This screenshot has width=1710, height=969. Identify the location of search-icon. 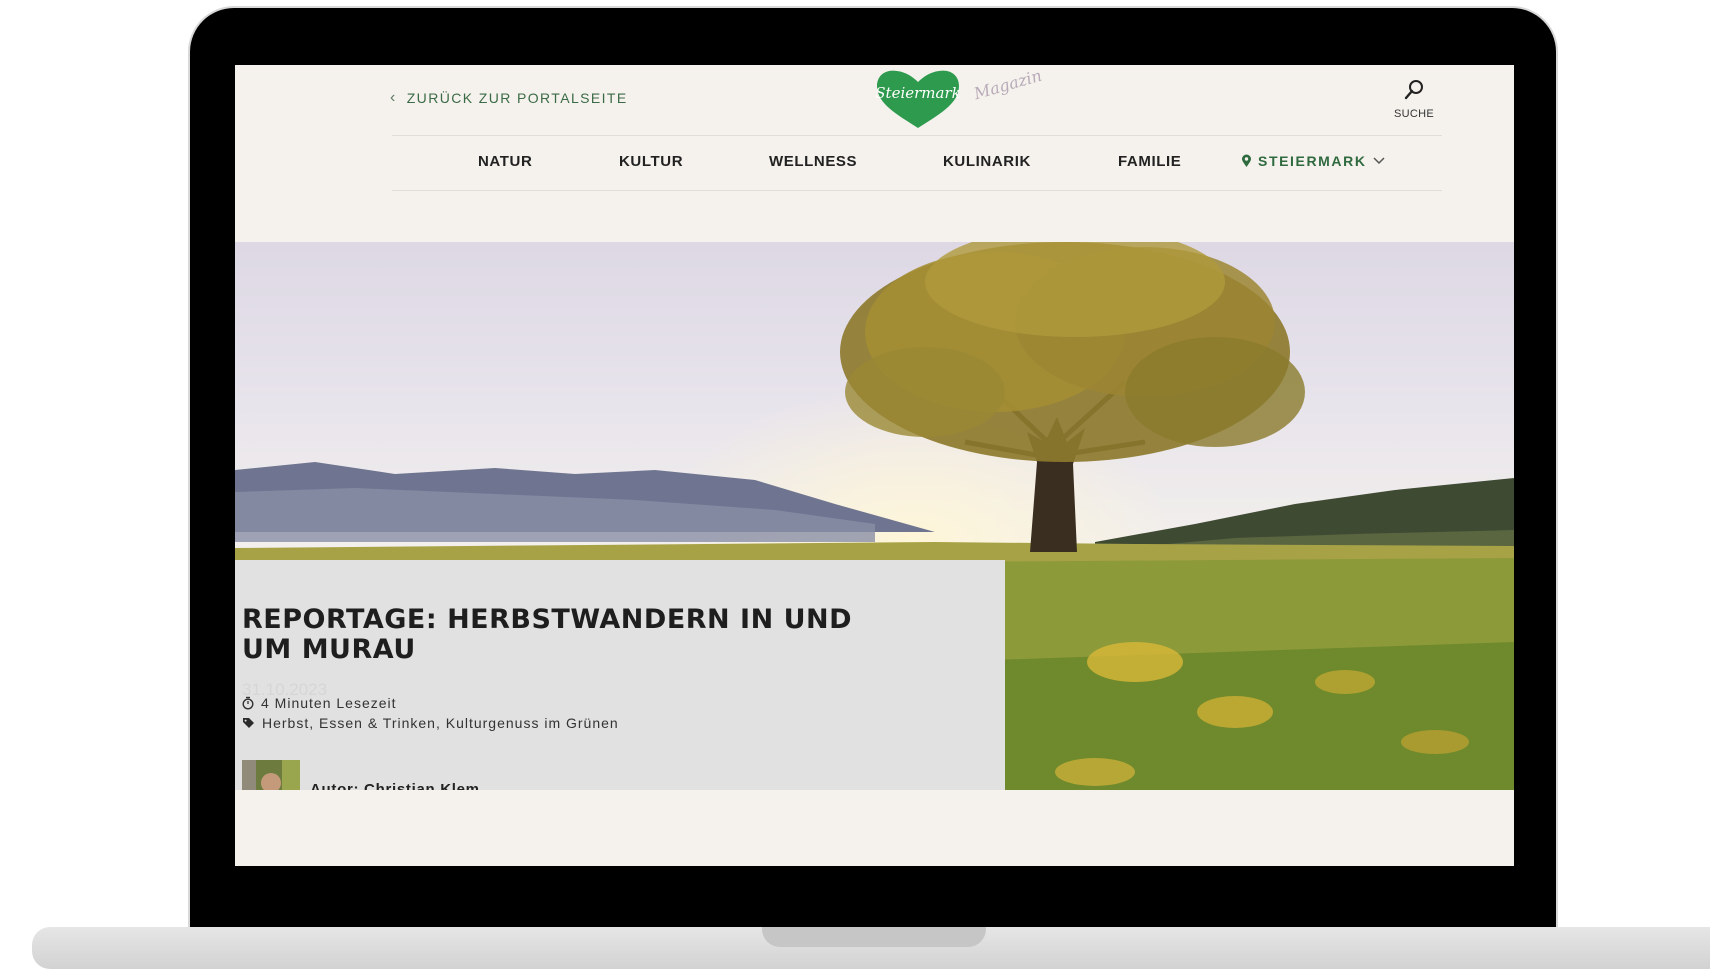
(1413, 90).